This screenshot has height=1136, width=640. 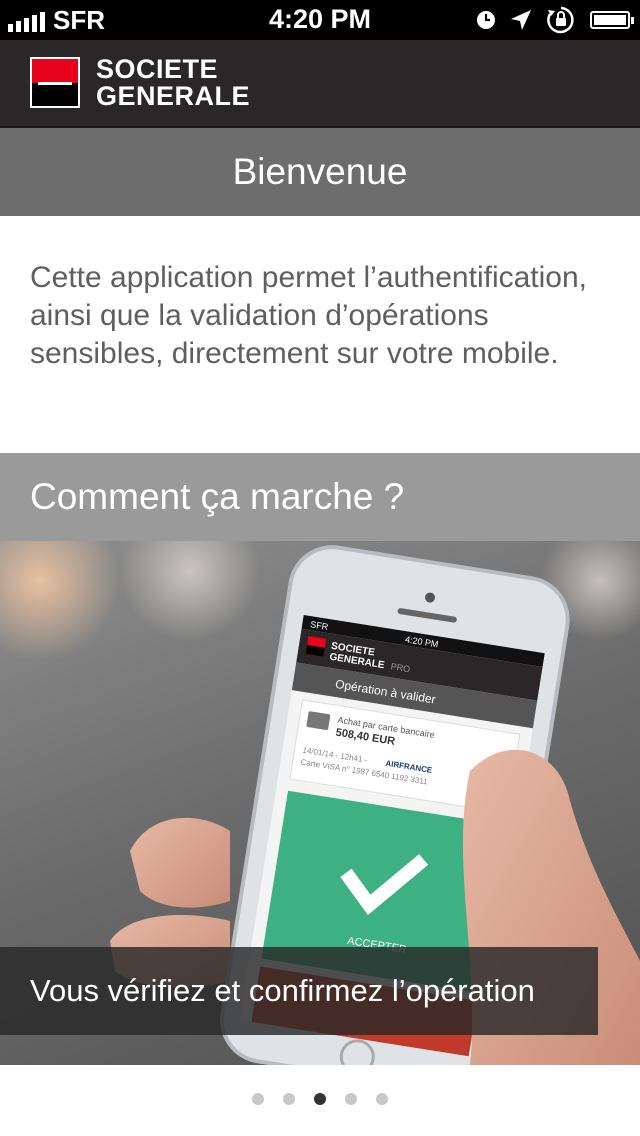 I want to click on welcome-title: Bienvenue, so click(x=320, y=172).